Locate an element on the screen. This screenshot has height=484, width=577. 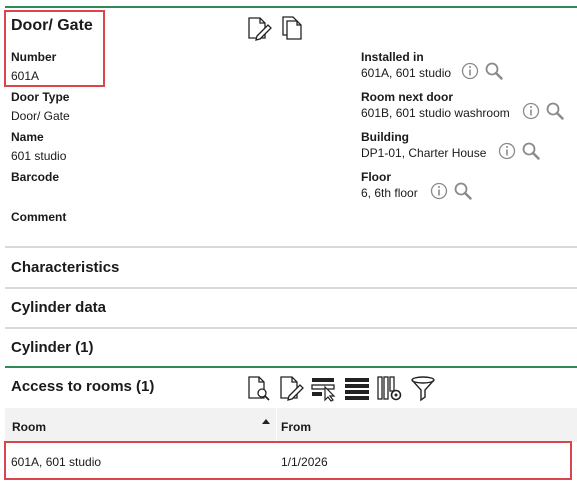
list-view-icon is located at coordinates (357, 388).